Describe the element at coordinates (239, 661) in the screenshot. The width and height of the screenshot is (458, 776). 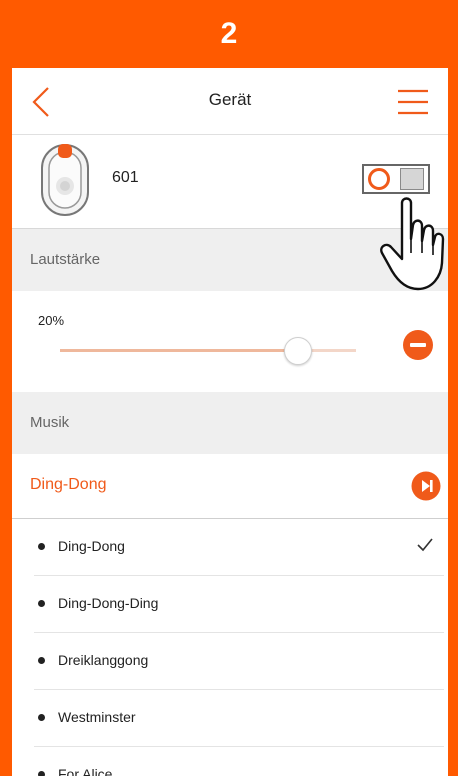
I see `song-item: Dreiklanggong` at that location.